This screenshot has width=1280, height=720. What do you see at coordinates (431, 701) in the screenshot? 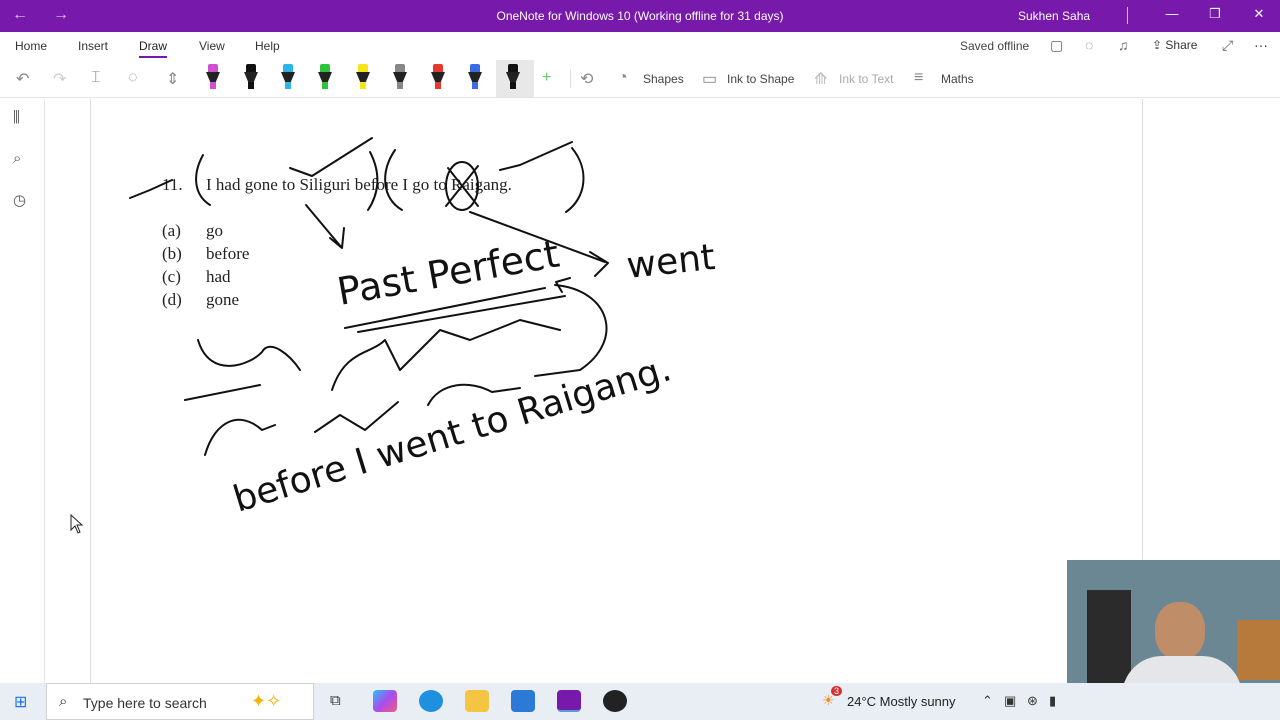
I see `edge-icon` at bounding box center [431, 701].